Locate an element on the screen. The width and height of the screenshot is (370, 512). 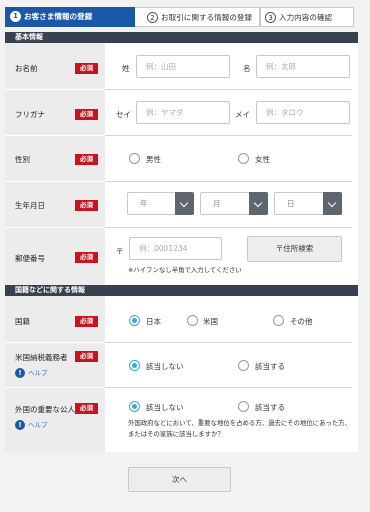
section-header-nationality: 国籍などに関する情報 is located at coordinates (181, 290).